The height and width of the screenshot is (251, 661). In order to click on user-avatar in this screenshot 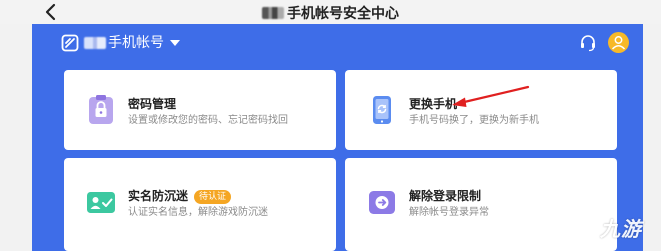, I will do `click(618, 42)`.